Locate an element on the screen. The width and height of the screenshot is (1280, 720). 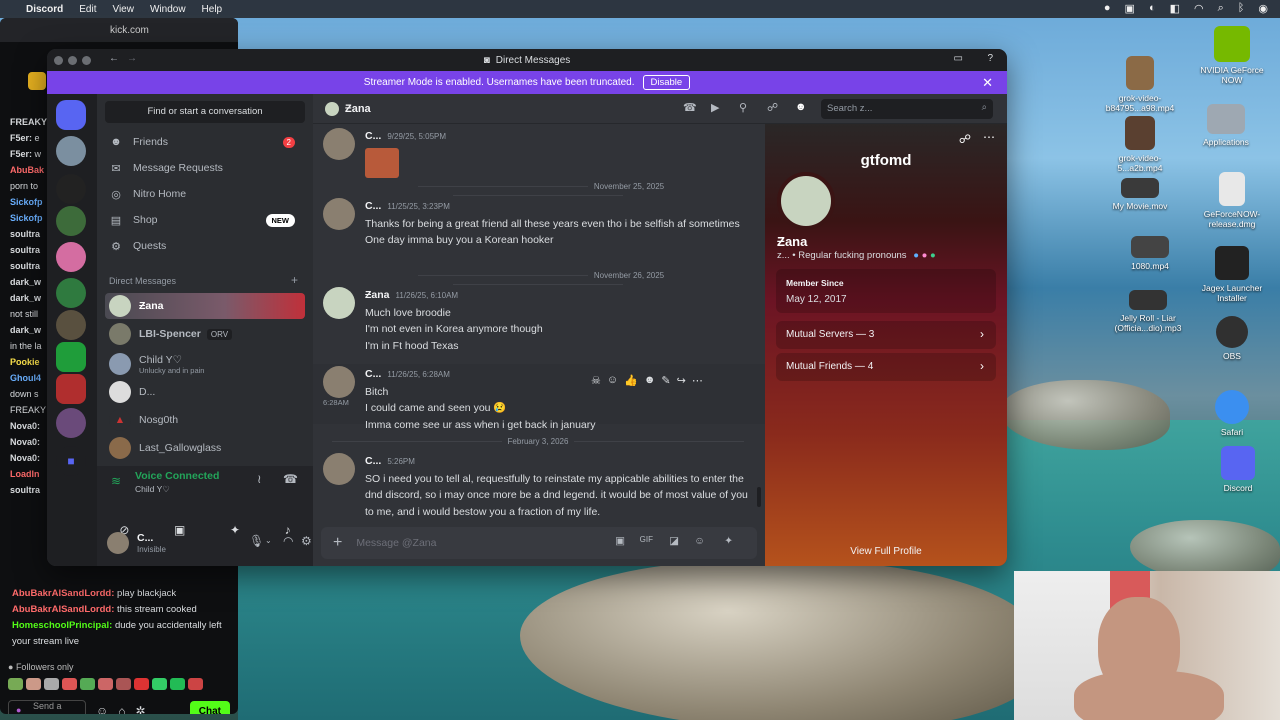
desktop-icon-nvidia: NVIDIA GeForce NOW is located at coordinates (1232, 55).